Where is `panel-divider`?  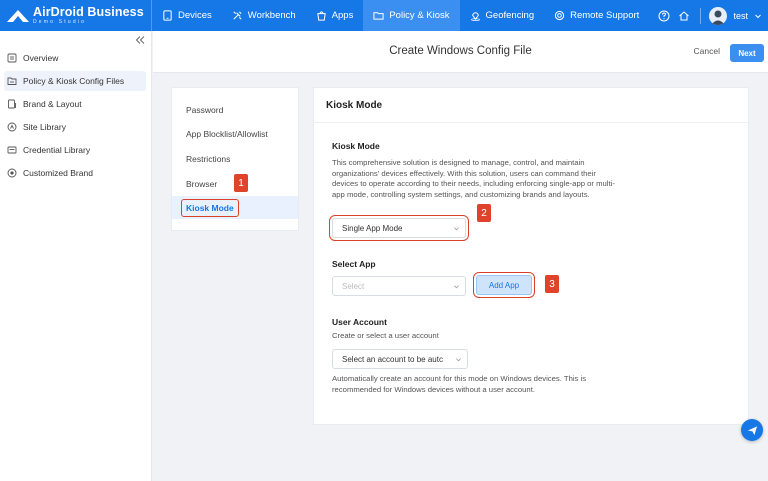 panel-divider is located at coordinates (531, 122).